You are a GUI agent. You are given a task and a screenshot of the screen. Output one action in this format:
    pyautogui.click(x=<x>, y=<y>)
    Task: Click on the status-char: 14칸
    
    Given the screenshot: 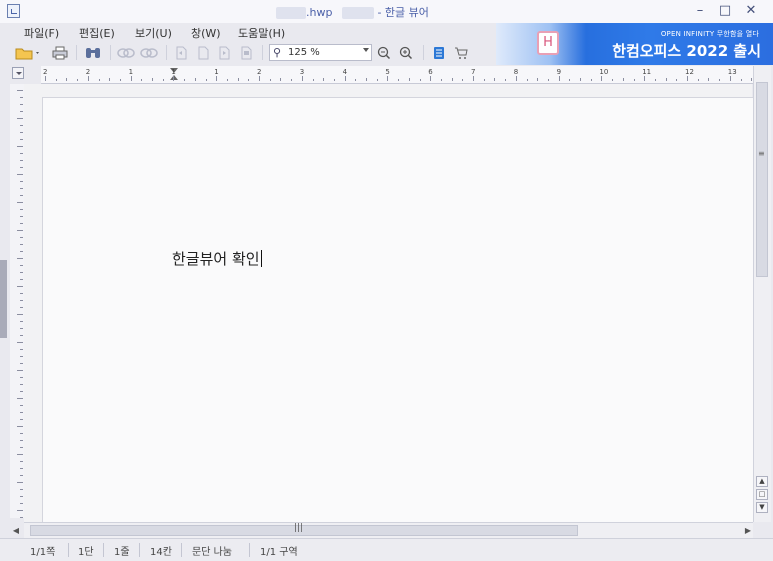 What is the action you would take?
    pyautogui.click(x=161, y=552)
    